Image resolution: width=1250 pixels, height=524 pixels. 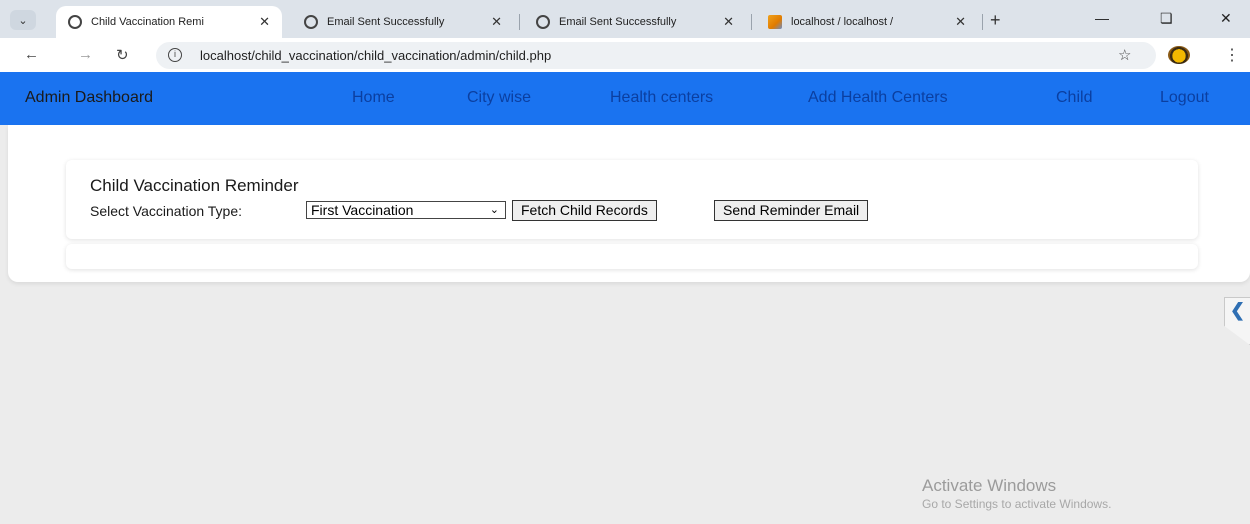 What do you see at coordinates (373, 98) in the screenshot?
I see `nav-link-home: Home` at bounding box center [373, 98].